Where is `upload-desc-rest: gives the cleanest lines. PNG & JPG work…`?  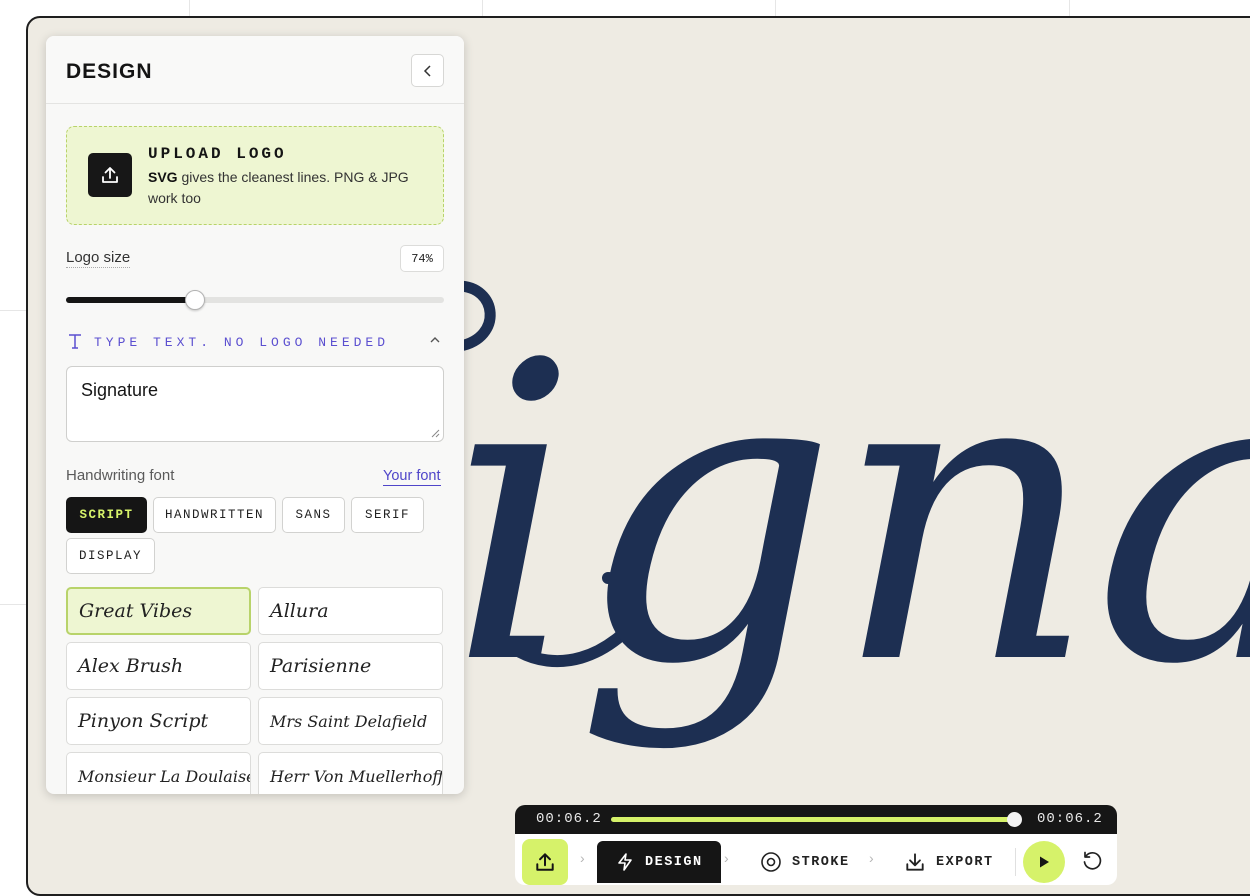 upload-desc-rest: gives the cleanest lines. PNG & JPG work… is located at coordinates (278, 187).